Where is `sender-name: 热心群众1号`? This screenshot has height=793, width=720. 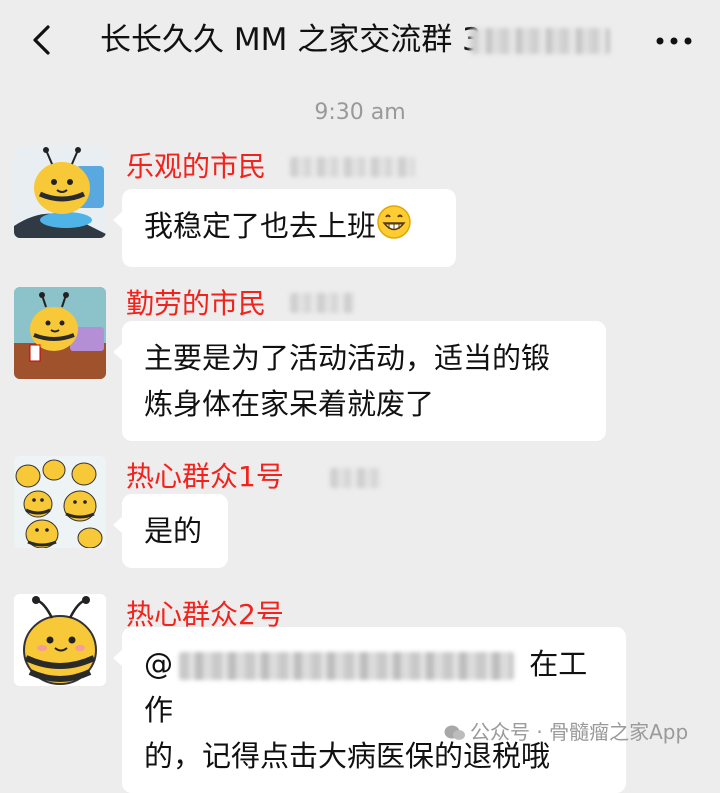 sender-name: 热心群众1号 is located at coordinates (205, 476).